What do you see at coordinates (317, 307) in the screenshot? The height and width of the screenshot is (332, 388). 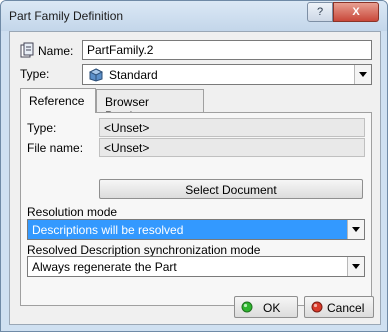 I see `cancel-icon` at bounding box center [317, 307].